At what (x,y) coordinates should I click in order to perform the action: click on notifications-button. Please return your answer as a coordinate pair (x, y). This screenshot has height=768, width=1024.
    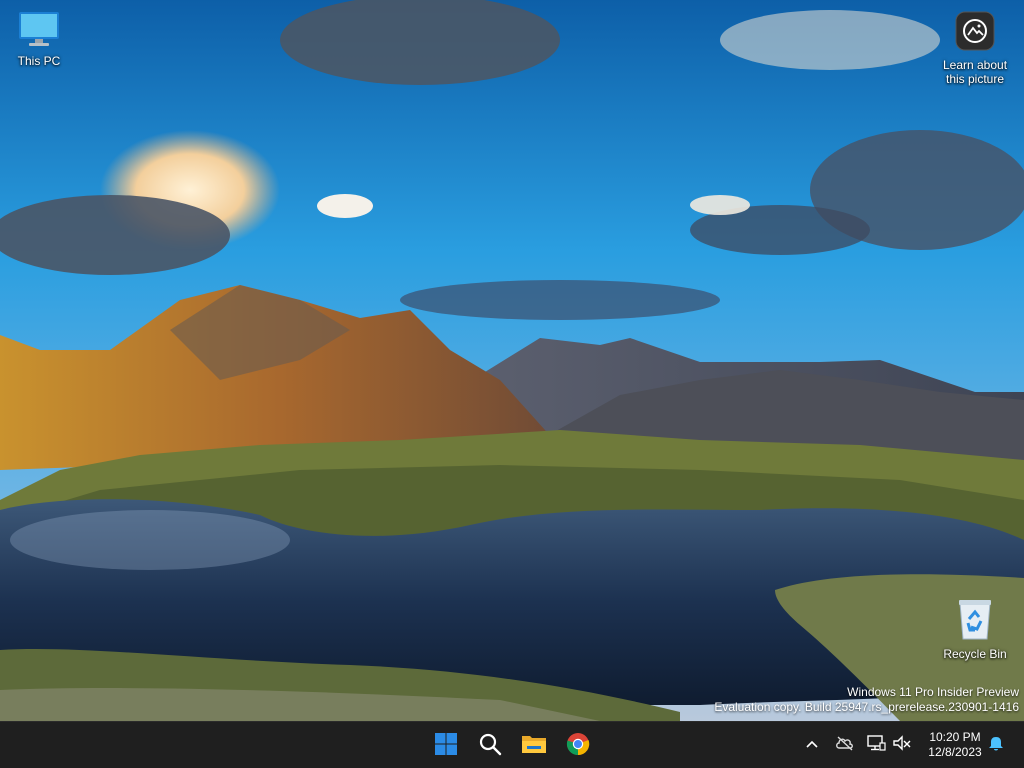
    Looking at the image, I should click on (996, 745).